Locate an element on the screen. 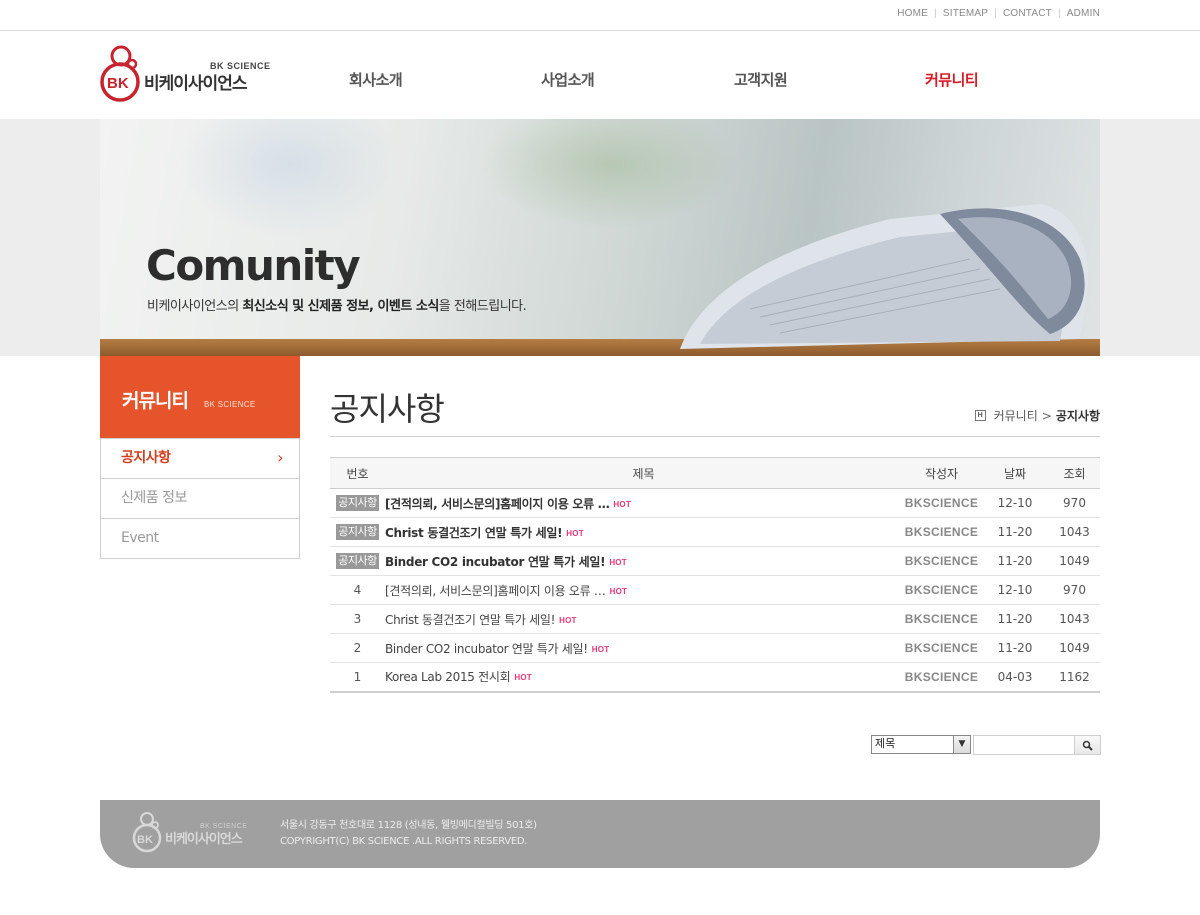 The width and height of the screenshot is (1200, 915). svg-text: BK is located at coordinates (145, 840).